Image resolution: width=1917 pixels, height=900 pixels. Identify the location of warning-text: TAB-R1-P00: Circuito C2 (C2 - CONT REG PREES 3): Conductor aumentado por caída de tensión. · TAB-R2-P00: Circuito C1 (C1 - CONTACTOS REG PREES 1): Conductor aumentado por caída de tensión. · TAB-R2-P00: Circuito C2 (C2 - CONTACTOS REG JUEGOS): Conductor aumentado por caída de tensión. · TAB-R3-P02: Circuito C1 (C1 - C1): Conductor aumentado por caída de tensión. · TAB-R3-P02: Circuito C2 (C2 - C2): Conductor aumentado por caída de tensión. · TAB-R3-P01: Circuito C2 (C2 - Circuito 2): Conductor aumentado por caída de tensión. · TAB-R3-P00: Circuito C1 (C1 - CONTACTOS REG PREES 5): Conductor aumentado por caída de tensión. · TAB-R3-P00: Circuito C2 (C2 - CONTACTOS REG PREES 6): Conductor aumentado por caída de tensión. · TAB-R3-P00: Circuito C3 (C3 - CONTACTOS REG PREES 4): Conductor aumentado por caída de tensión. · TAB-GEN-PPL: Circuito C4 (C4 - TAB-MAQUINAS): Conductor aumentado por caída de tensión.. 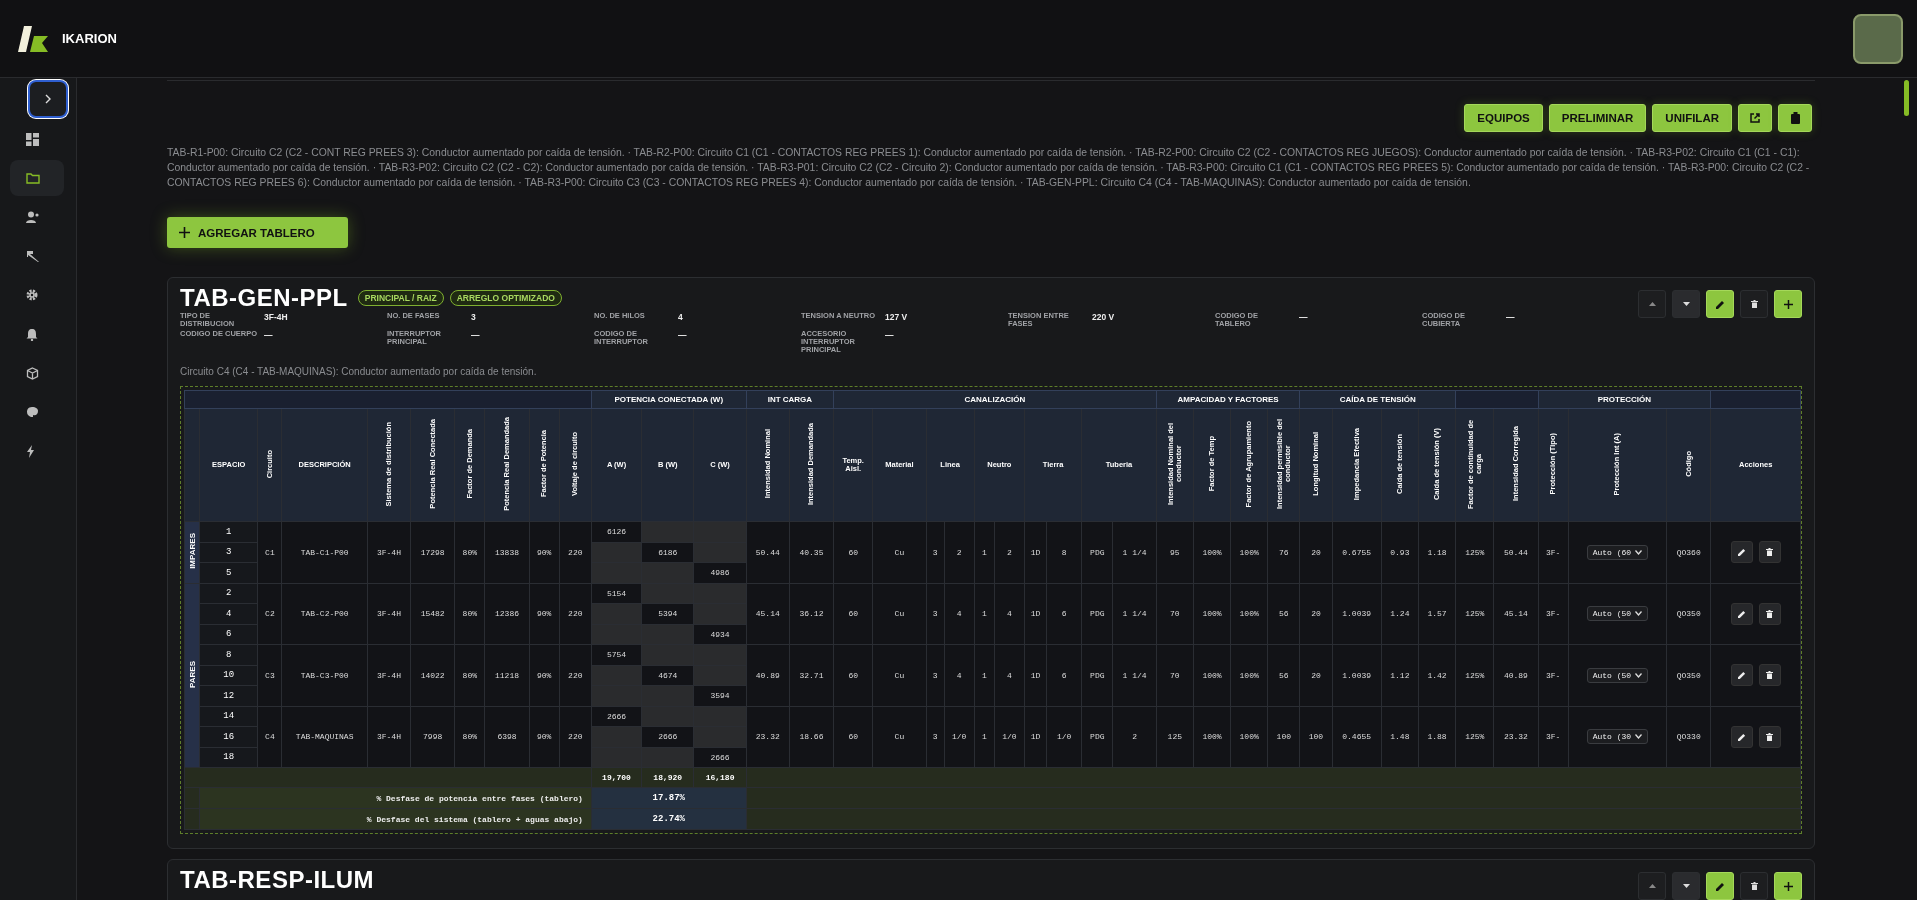
(989, 168).